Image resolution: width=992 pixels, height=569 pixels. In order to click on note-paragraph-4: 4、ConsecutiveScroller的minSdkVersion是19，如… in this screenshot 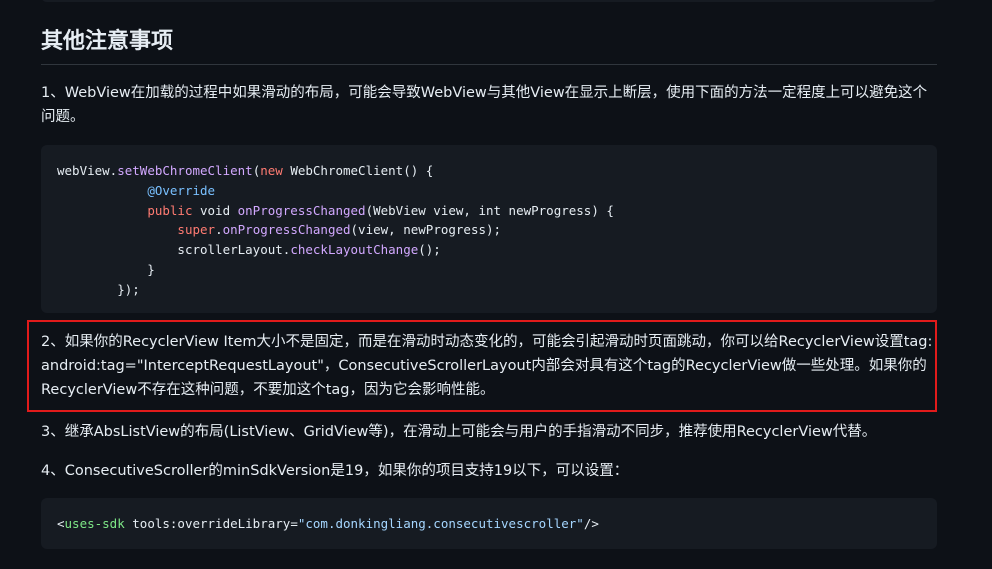, I will do `click(335, 471)`.